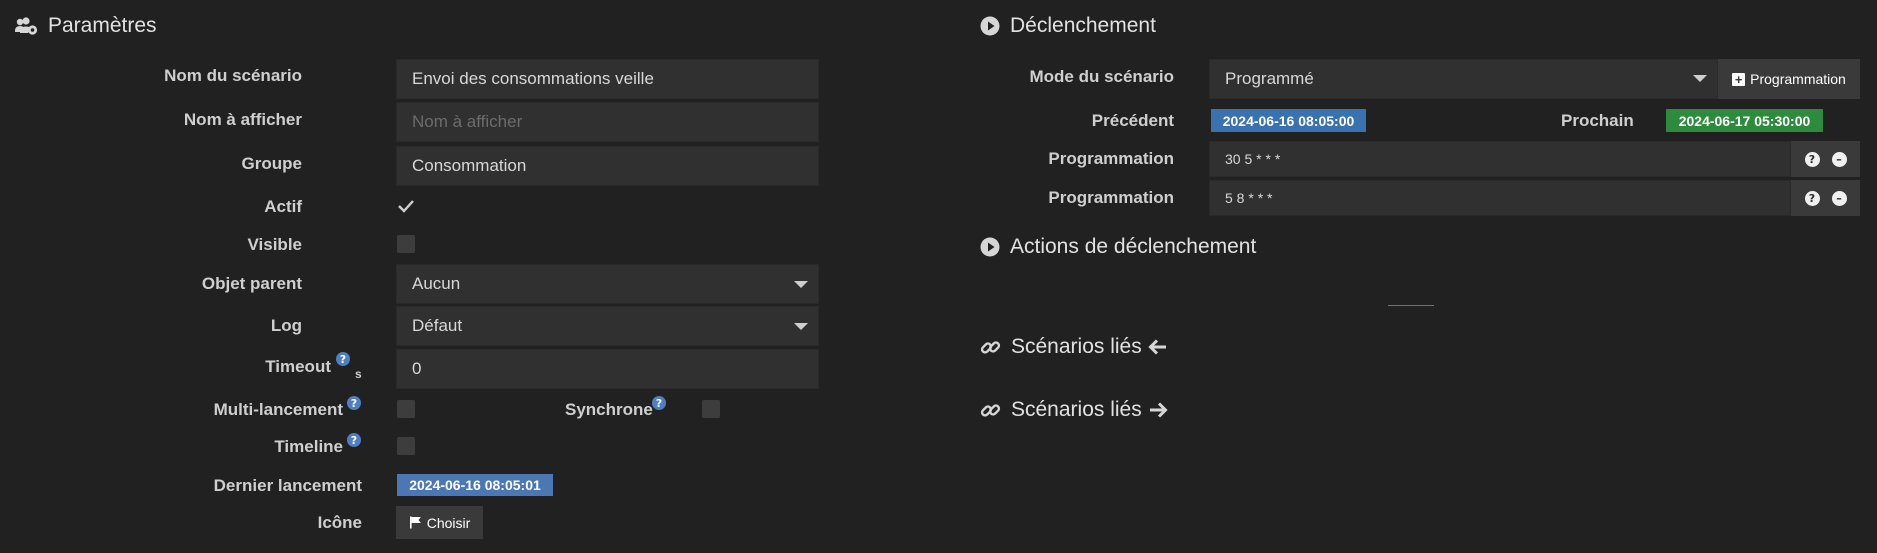  What do you see at coordinates (533, 78) in the screenshot?
I see `scenario-name-value: Envoi des consommations veille` at bounding box center [533, 78].